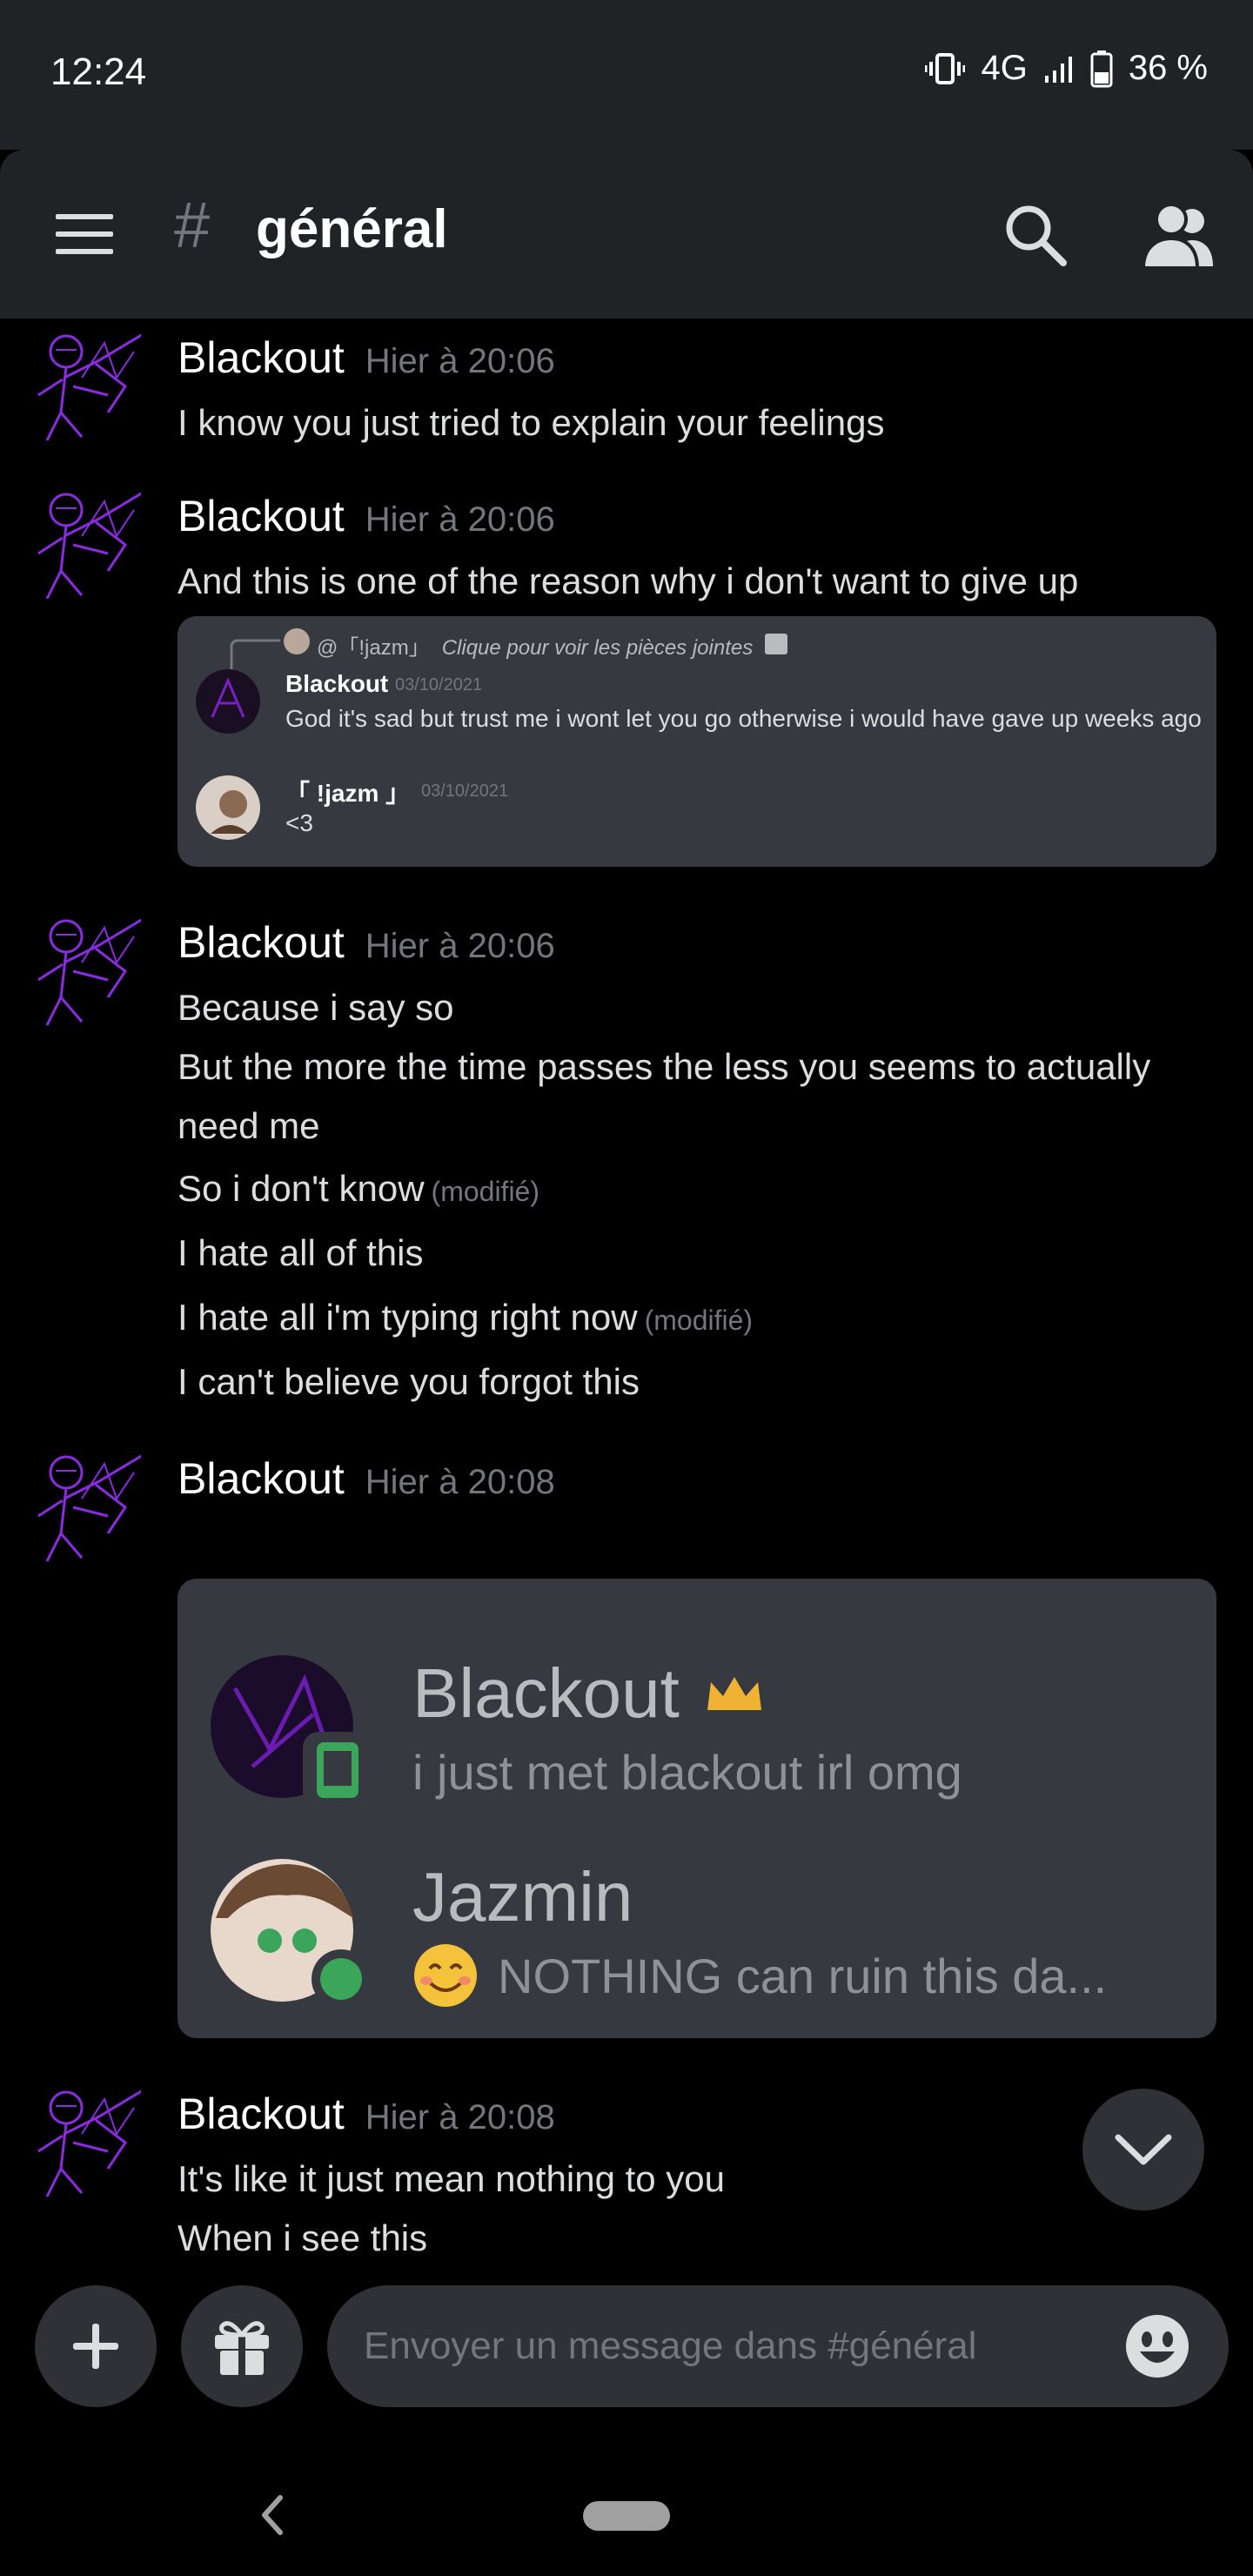  I want to click on embed-user-status: i just met blackout irl omg, so click(687, 1772).